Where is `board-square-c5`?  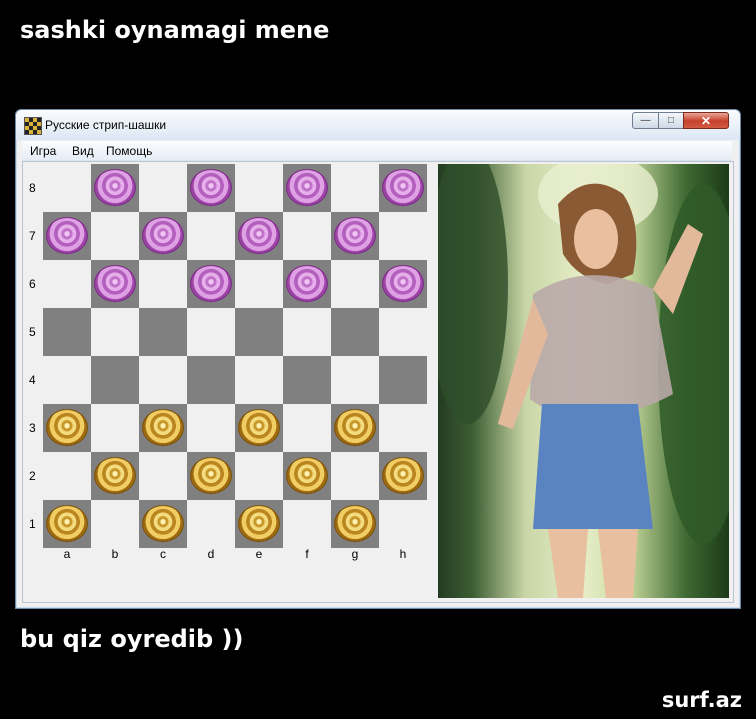 board-square-c5 is located at coordinates (163, 332).